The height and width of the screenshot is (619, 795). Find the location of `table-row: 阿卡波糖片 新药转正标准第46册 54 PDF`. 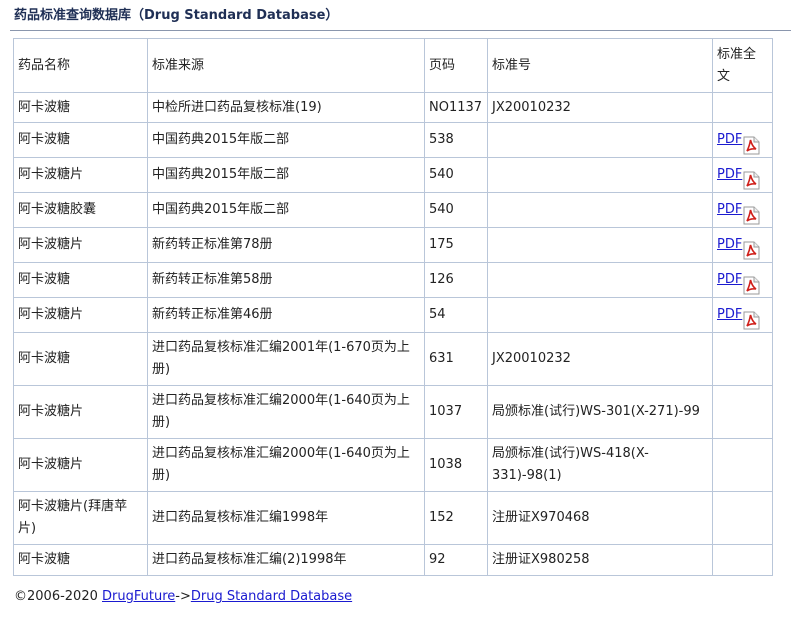

table-row: 阿卡波糖片 新药转正标准第46册 54 PDF is located at coordinates (393, 315).